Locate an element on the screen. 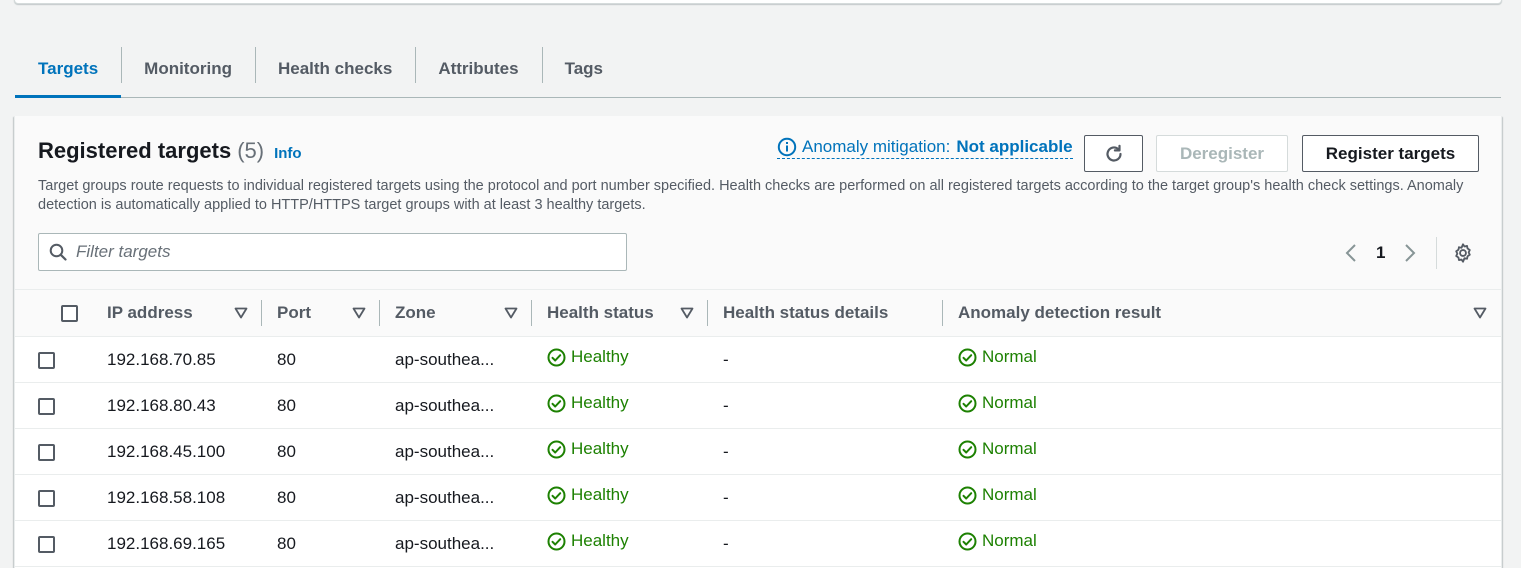  pagination-divider is located at coordinates (1437, 253).